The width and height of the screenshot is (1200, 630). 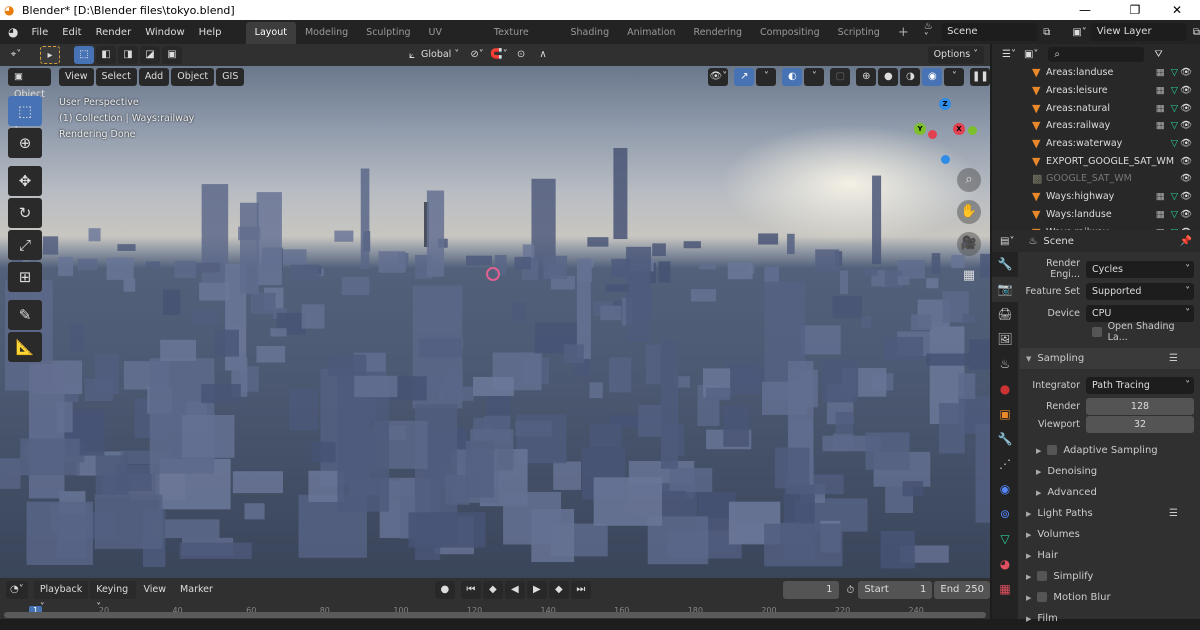 I want to click on view-layer-icon: ▣˅, so click(x=1079, y=32).